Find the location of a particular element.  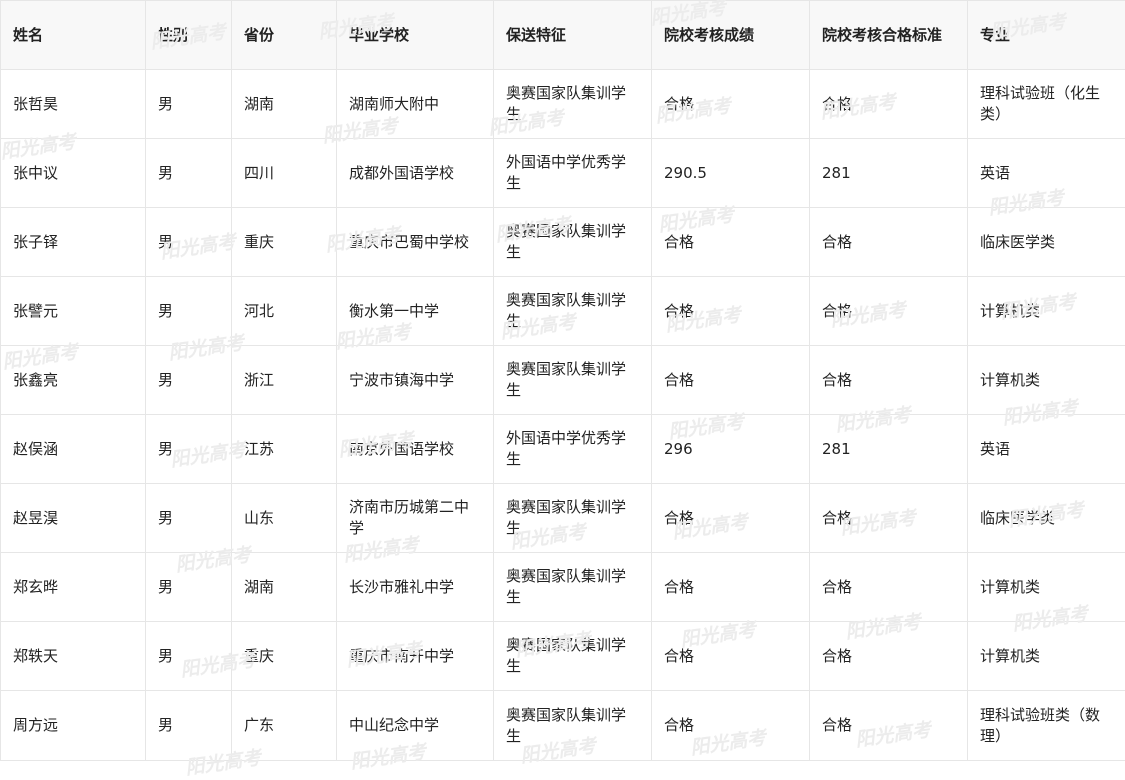

table-row: 赵昱淏男山东济南市历城第二中学奥赛国家队集训学生合格合格临床医学类 is located at coordinates (563, 518).